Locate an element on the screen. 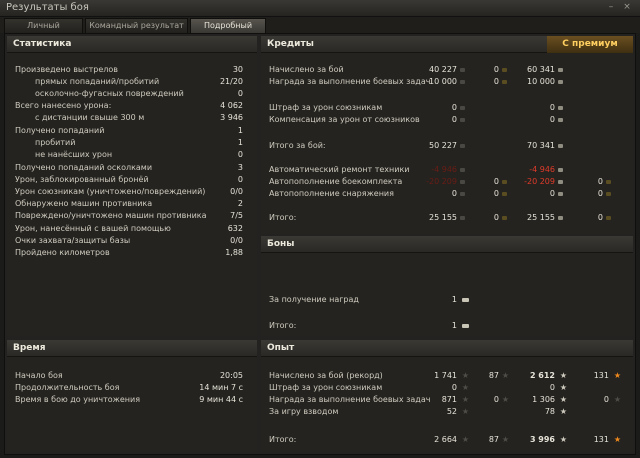 The width and height of the screenshot is (640, 458). stats-label: Повреждено/уничтожено машин противника is located at coordinates (111, 215).